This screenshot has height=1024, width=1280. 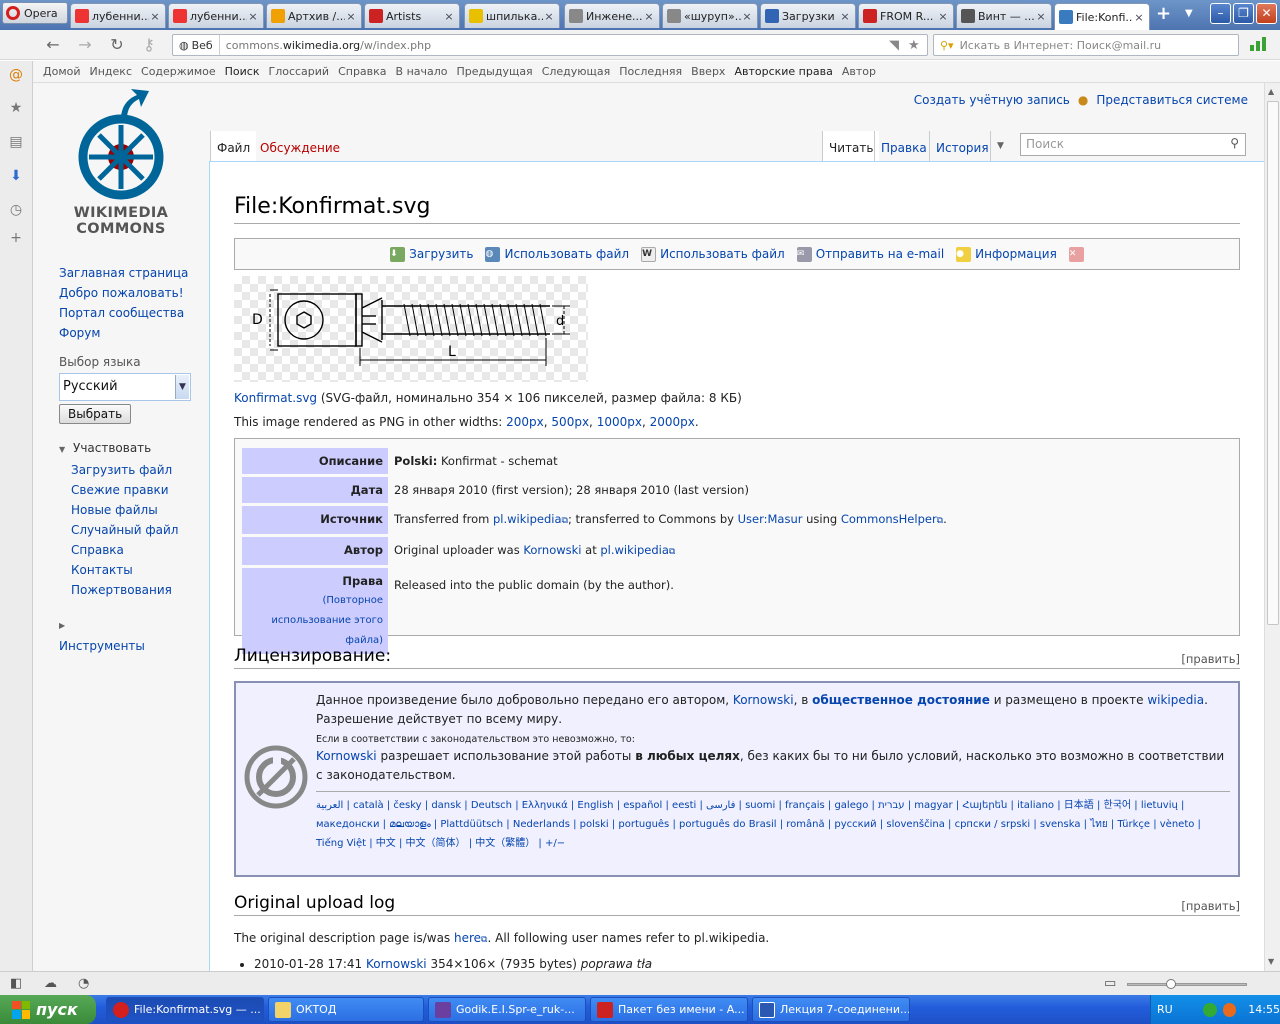 What do you see at coordinates (612, 15) in the screenshot?
I see `tab-5: Инжене... ×` at bounding box center [612, 15].